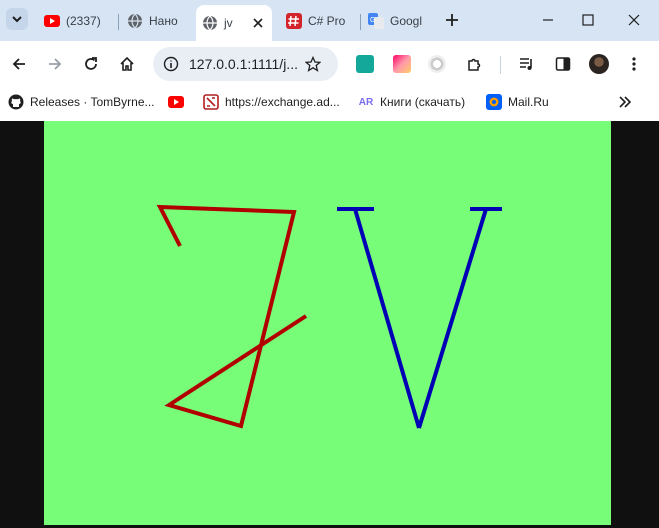 The image size is (659, 528). Describe the element at coordinates (372, 20) in the screenshot. I see `svg-text: G` at that location.